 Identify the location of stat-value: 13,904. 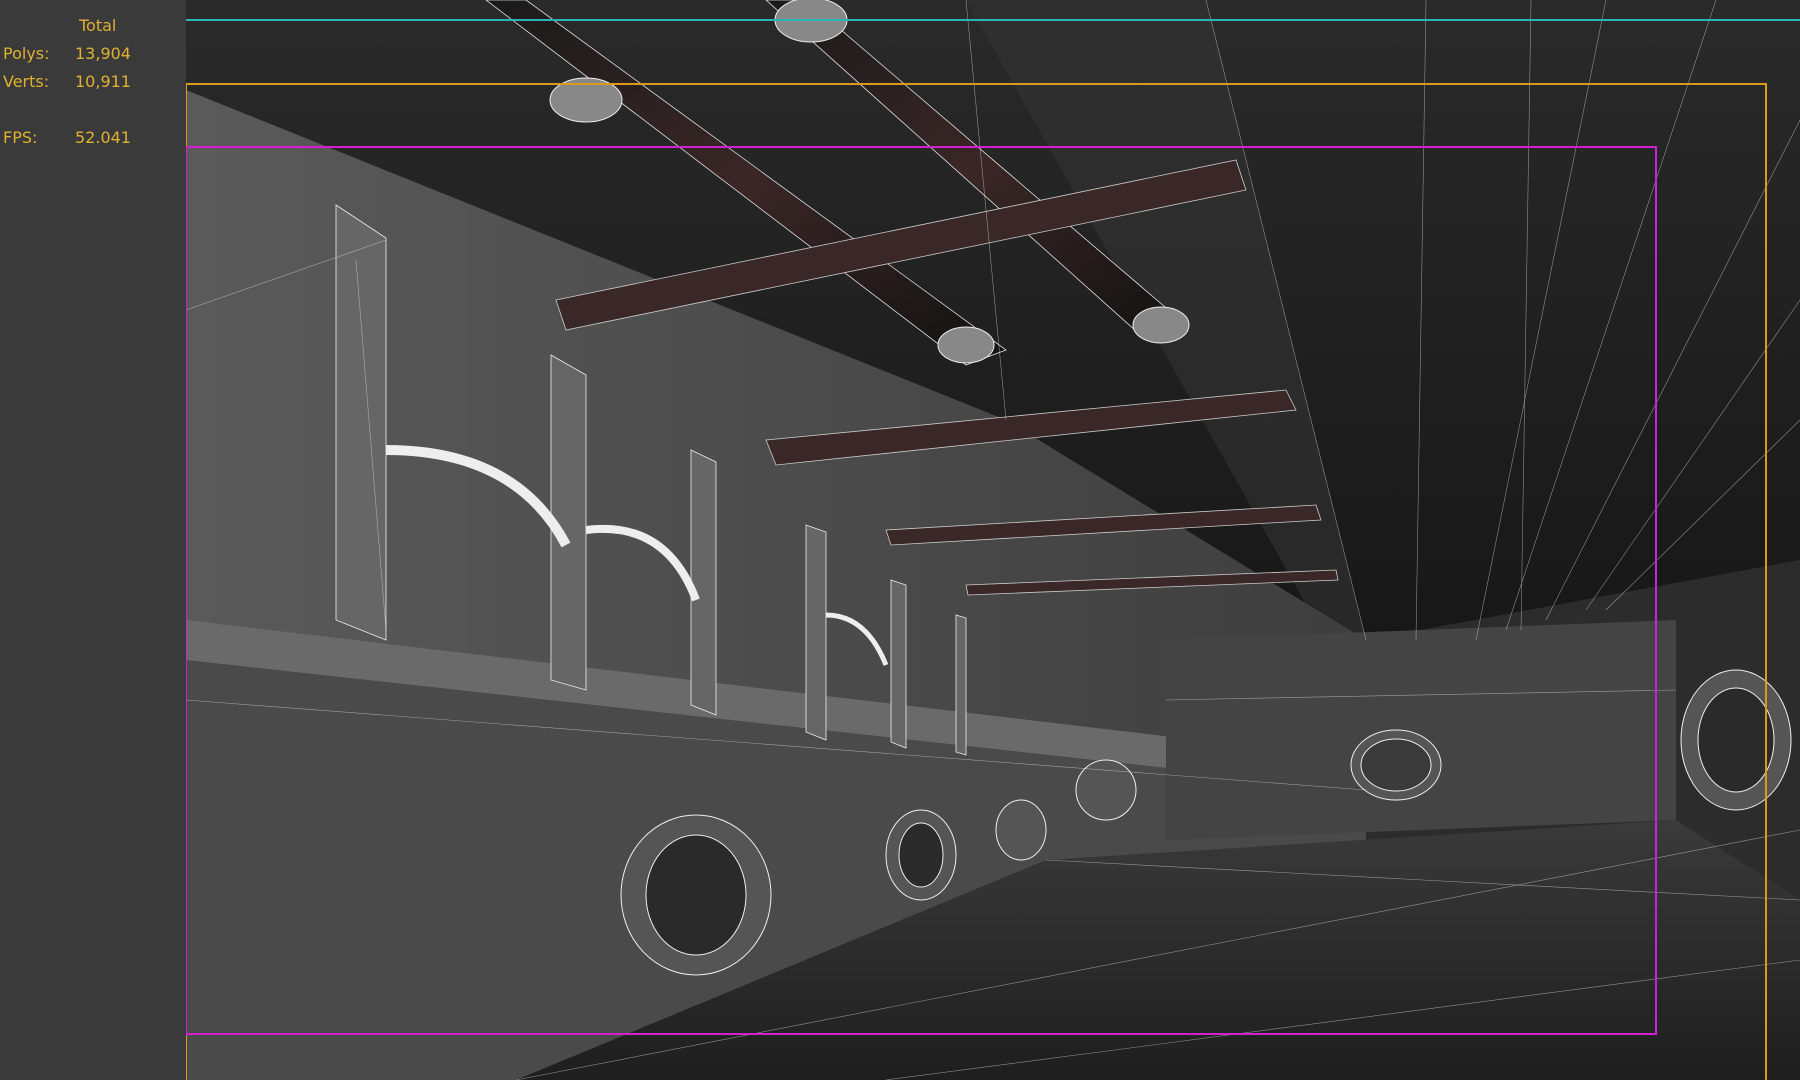
(103, 53).